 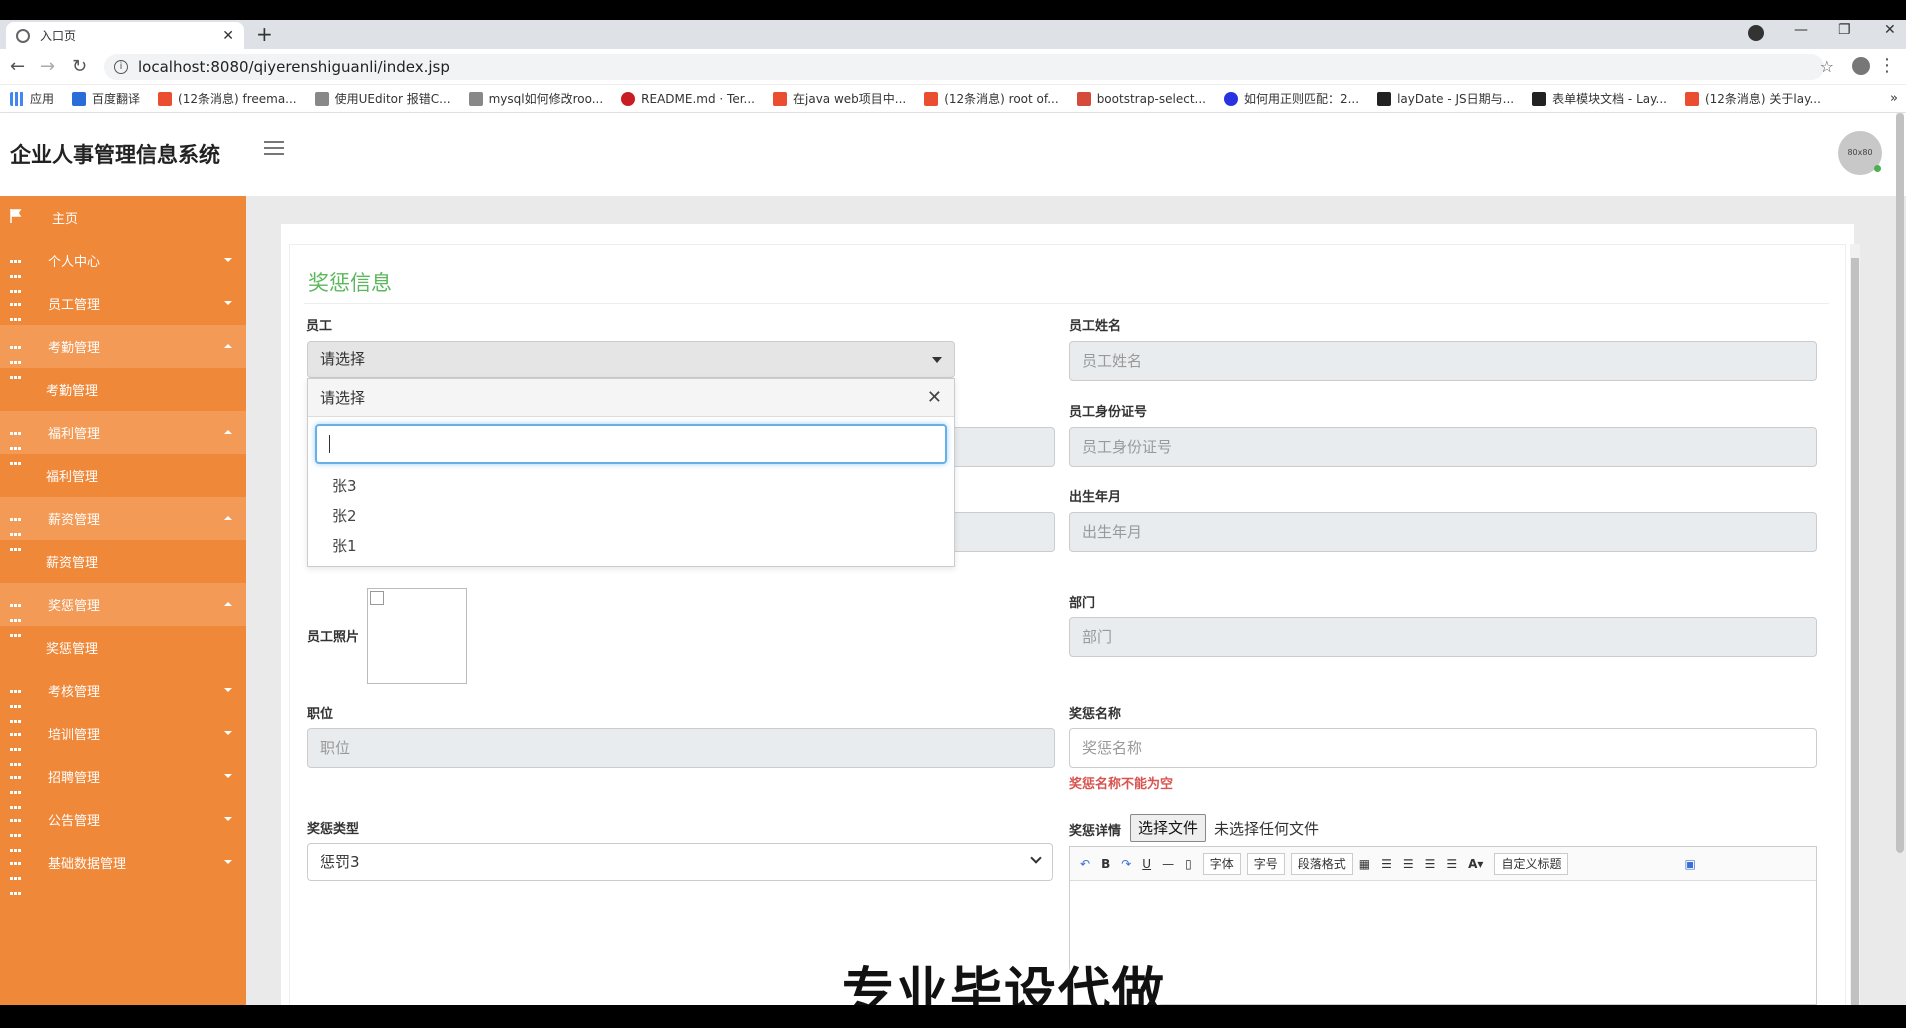 What do you see at coordinates (1265, 863) in the screenshot?
I see `size-select: 字号` at bounding box center [1265, 863].